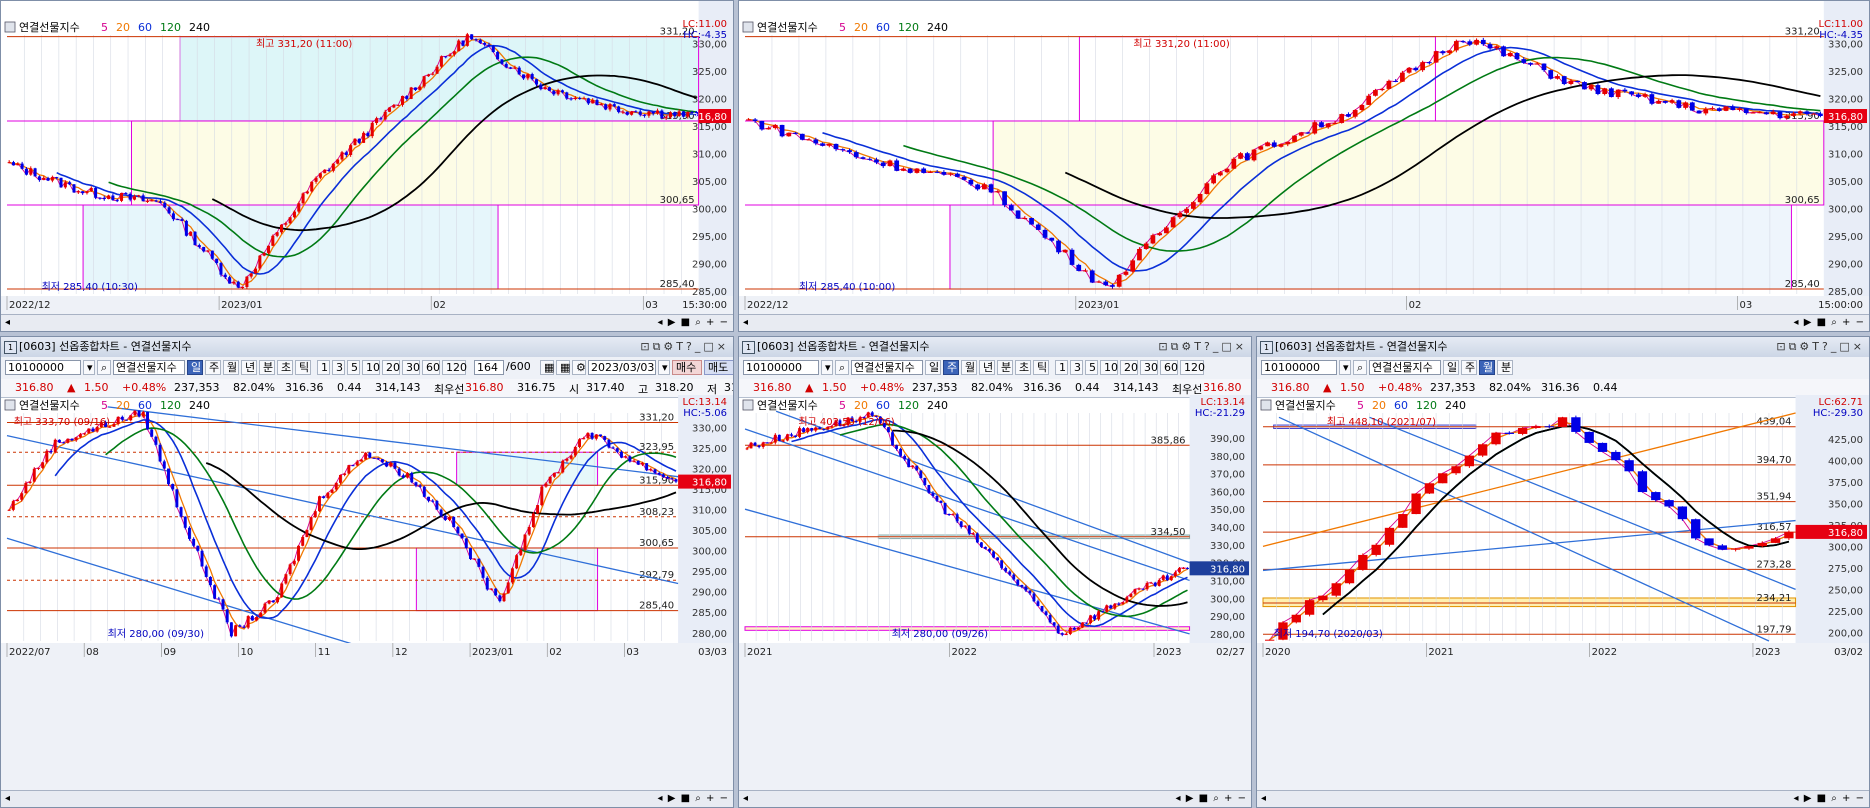  Describe the element at coordinates (1451, 367) in the screenshot. I see `period-button-0: 일` at that location.